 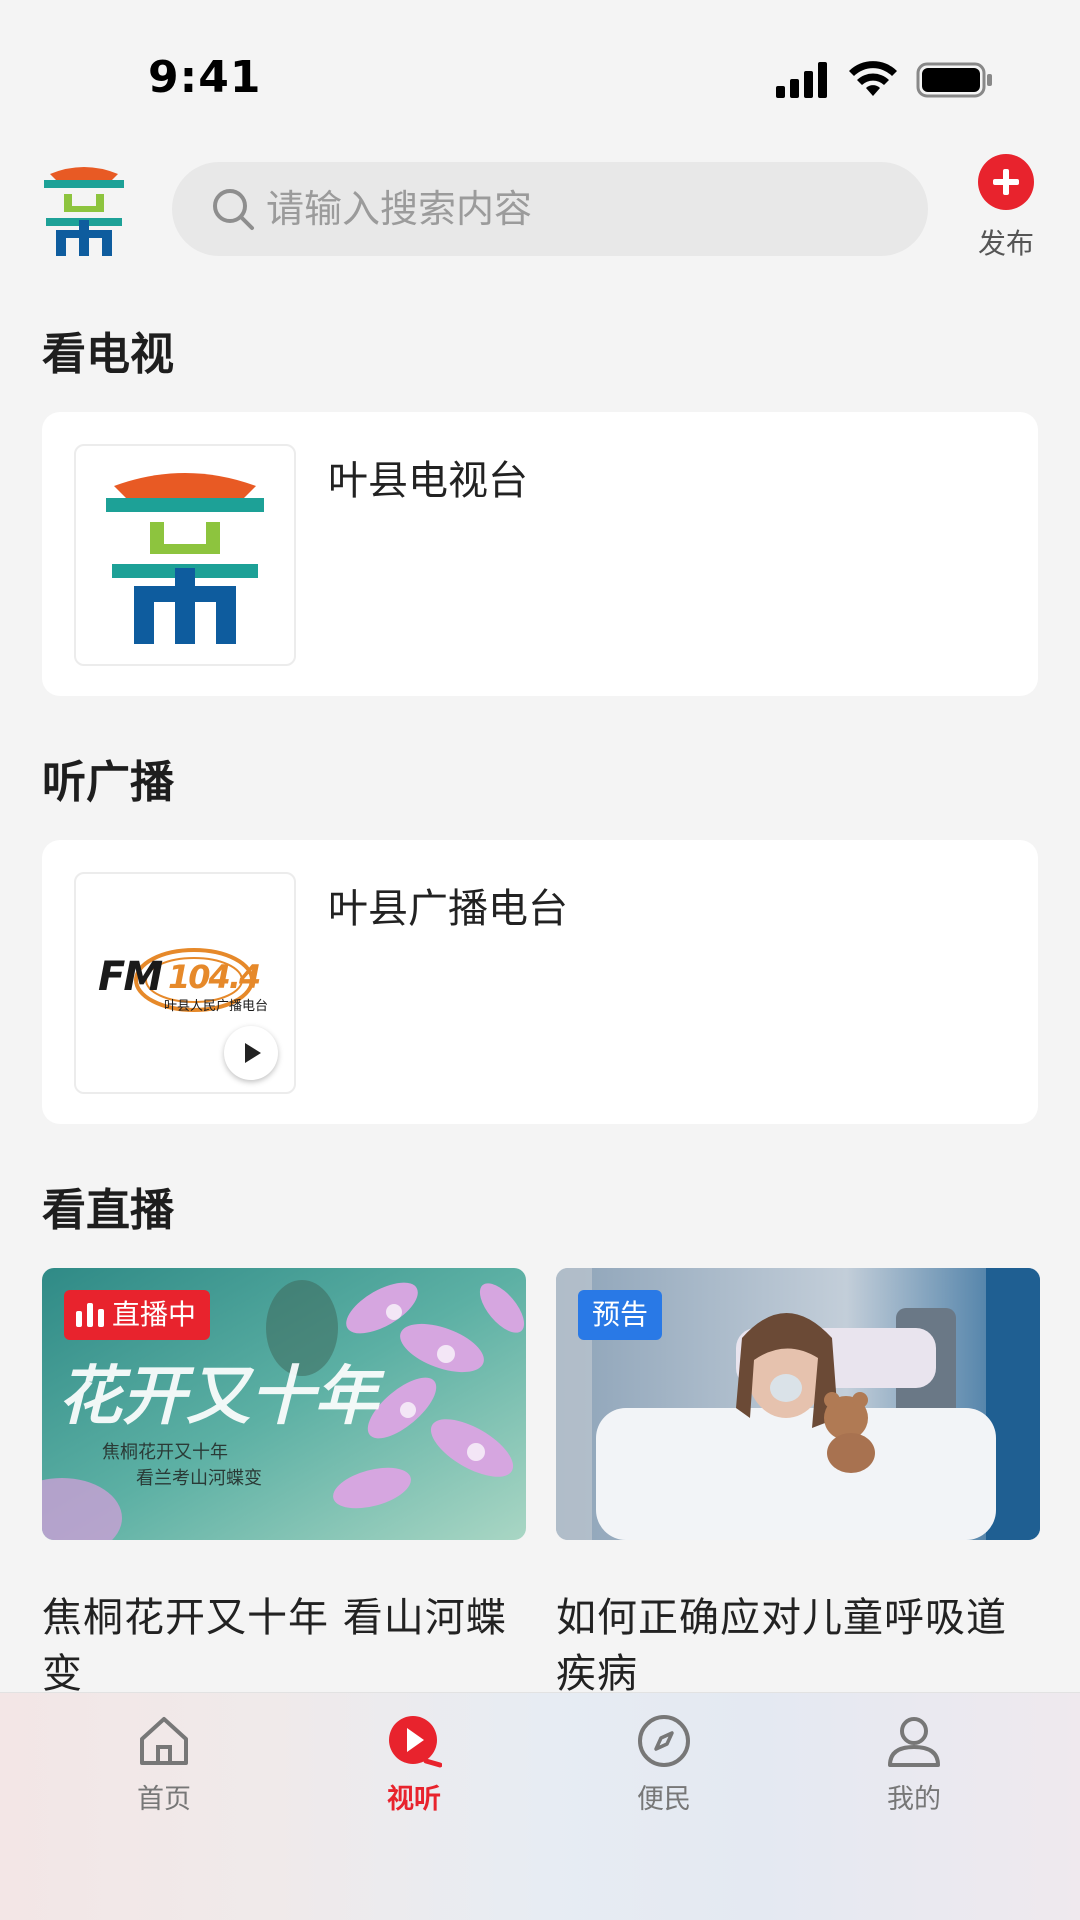 What do you see at coordinates (540, 1806) in the screenshot?
I see `bottom-tab-bar: 首页 视听 便民 我的` at bounding box center [540, 1806].